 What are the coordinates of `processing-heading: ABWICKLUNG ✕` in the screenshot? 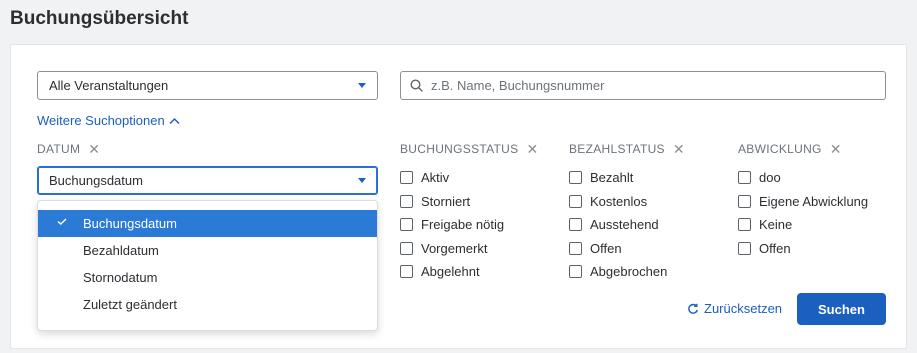 It's located at (790, 149).